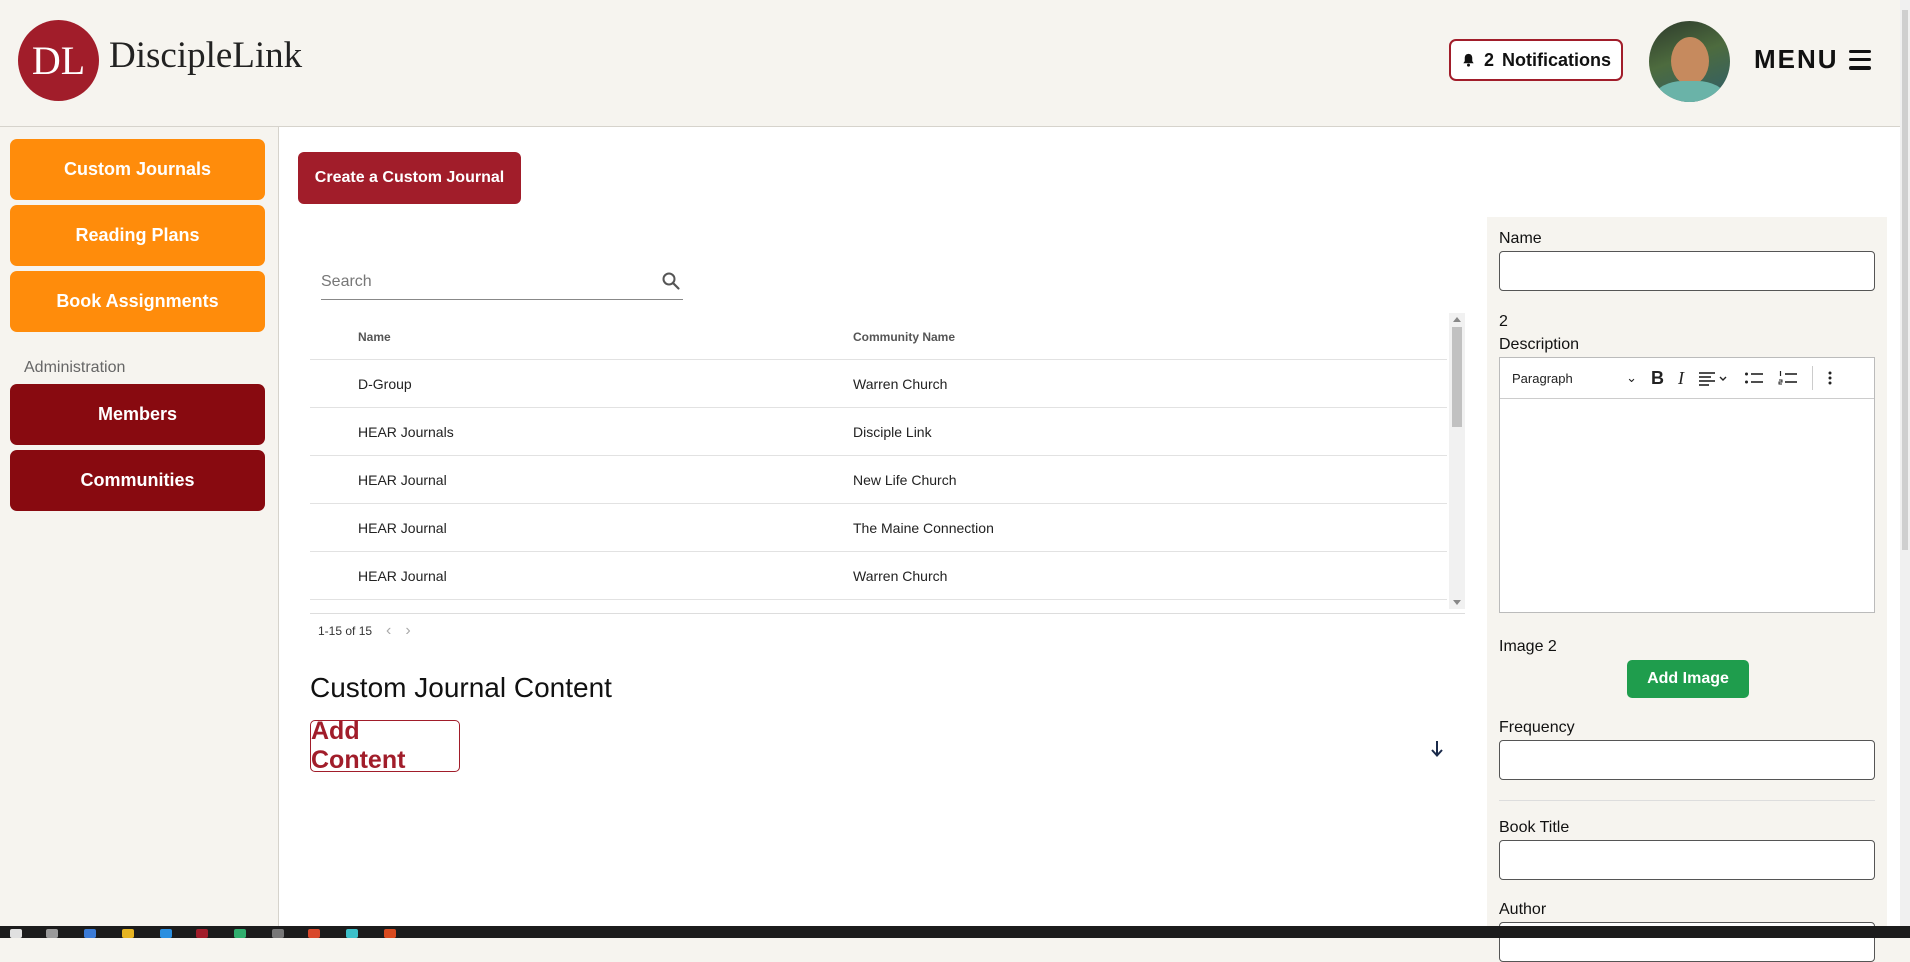  I want to click on menu-label: MENU, so click(1796, 59).